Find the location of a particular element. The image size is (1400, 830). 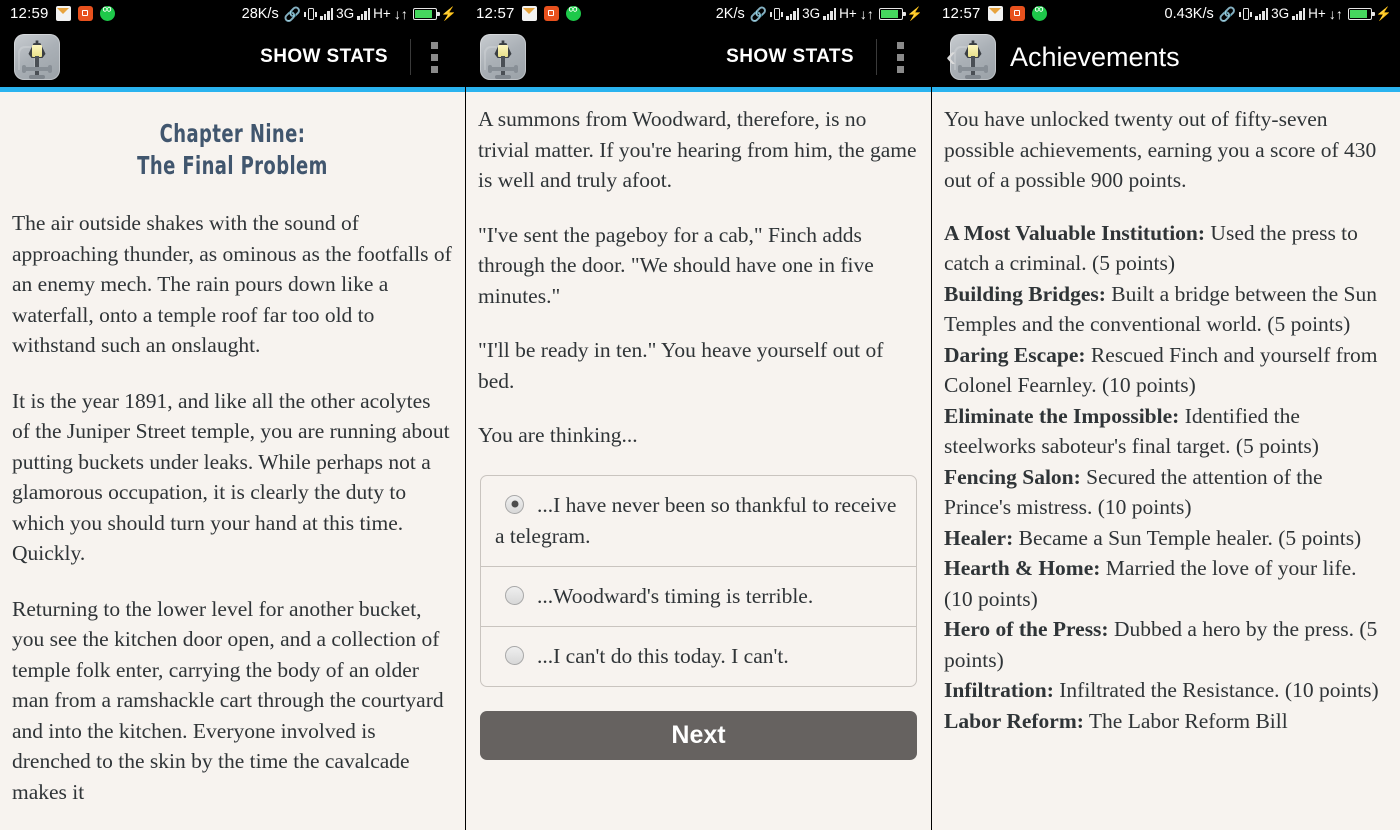

network-speed: 2K/s is located at coordinates (730, 13).